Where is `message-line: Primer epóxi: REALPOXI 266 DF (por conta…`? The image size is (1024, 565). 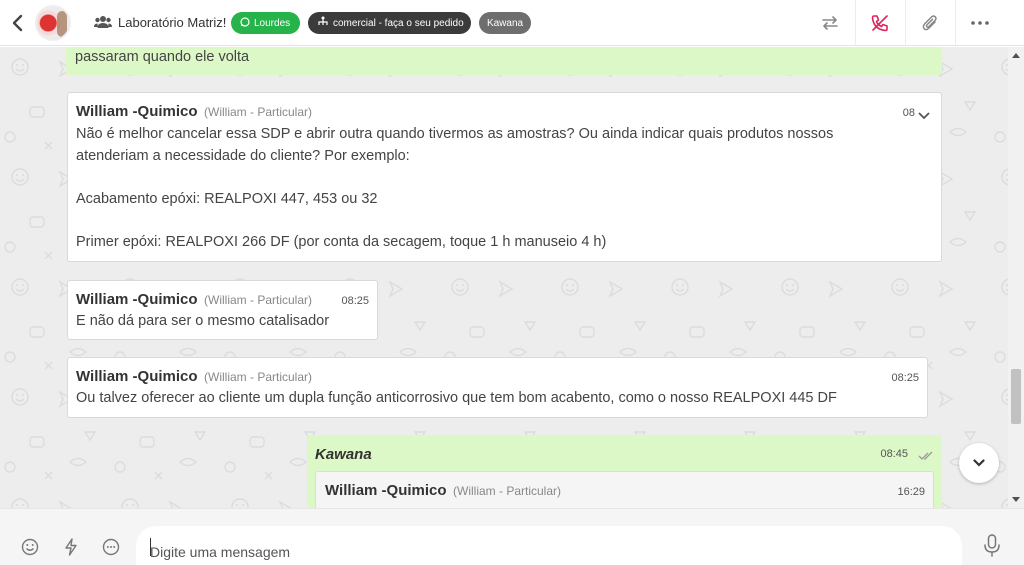 message-line: Primer epóxi: REALPOXI 266 DF (por conta… is located at coordinates (341, 241).